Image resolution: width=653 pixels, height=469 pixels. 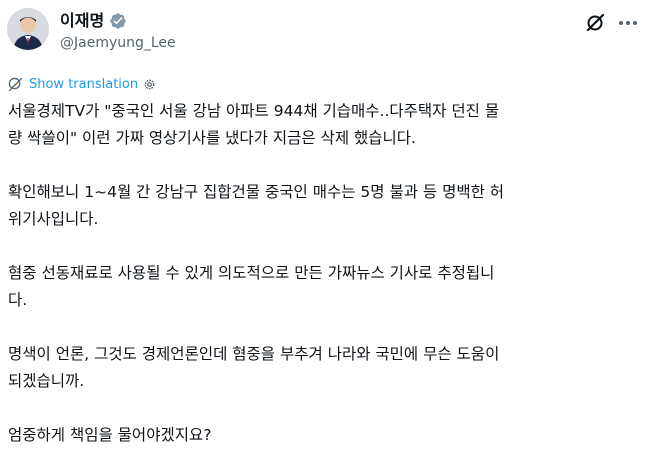 I want to click on show-translation-link: Show translation, so click(x=82, y=84).